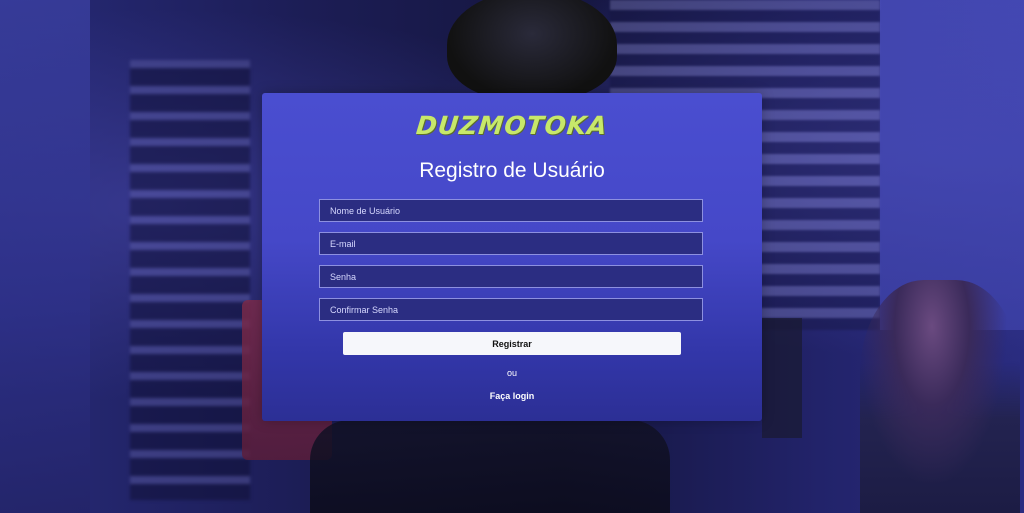 The width and height of the screenshot is (1024, 513). What do you see at coordinates (512, 125) in the screenshot?
I see `brand-logo: DUZMOTOKA` at bounding box center [512, 125].